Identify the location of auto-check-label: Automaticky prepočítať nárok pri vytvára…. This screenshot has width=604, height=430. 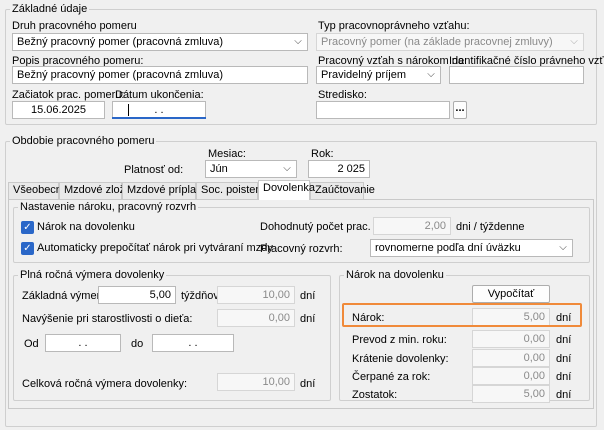
(155, 248).